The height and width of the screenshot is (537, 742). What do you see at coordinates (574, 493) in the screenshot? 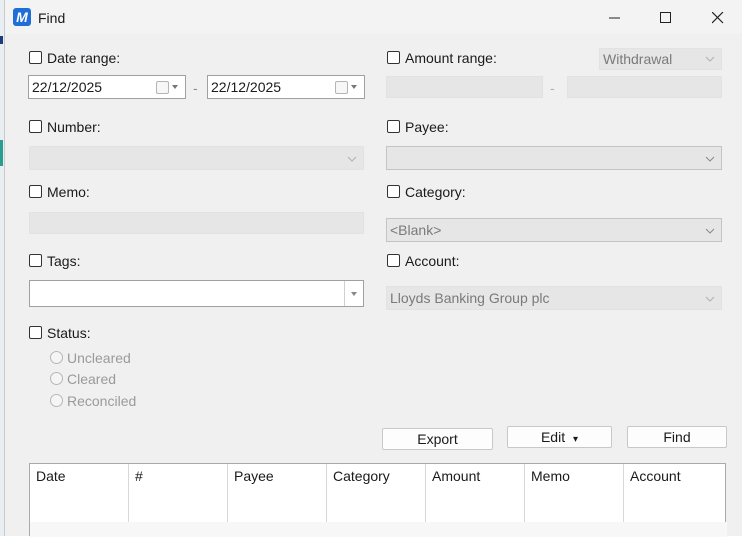
I see `column-header-memo: Memo` at bounding box center [574, 493].